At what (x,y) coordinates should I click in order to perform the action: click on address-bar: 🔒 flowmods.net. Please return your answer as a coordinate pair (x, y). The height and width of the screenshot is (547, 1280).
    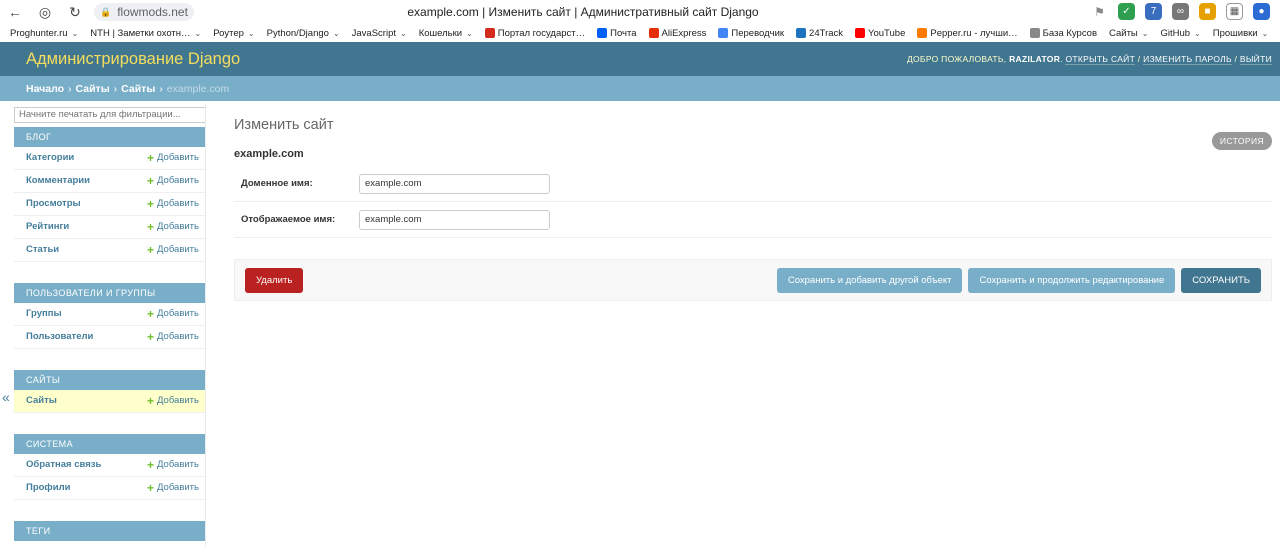
    Looking at the image, I should click on (144, 12).